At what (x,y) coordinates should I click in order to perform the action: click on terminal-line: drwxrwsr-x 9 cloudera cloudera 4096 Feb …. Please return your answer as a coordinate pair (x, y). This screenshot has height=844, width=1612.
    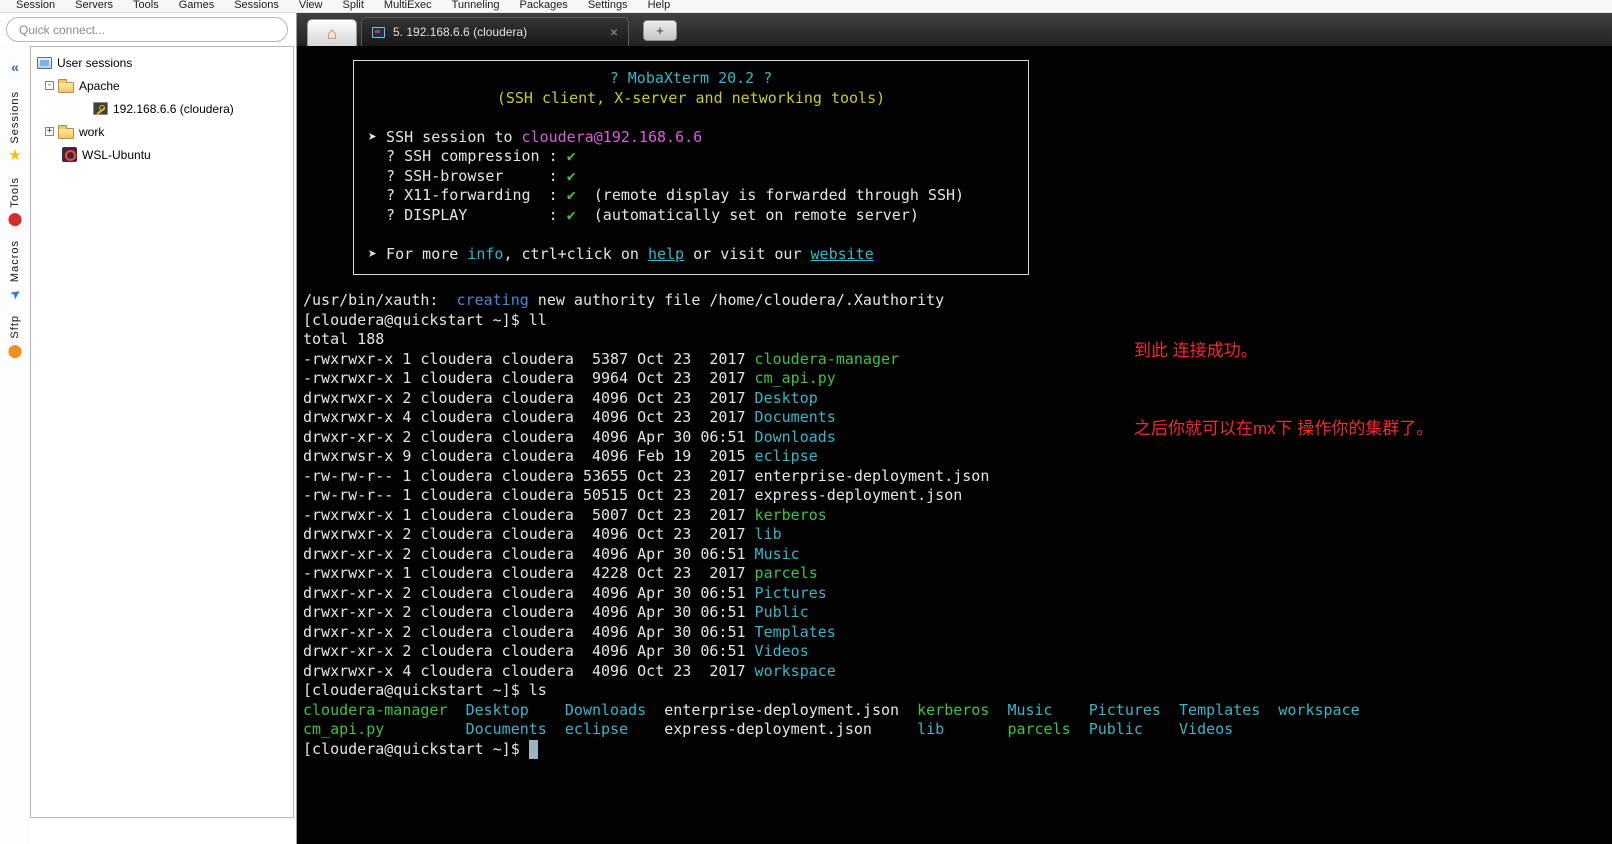
    Looking at the image, I should click on (560, 456).